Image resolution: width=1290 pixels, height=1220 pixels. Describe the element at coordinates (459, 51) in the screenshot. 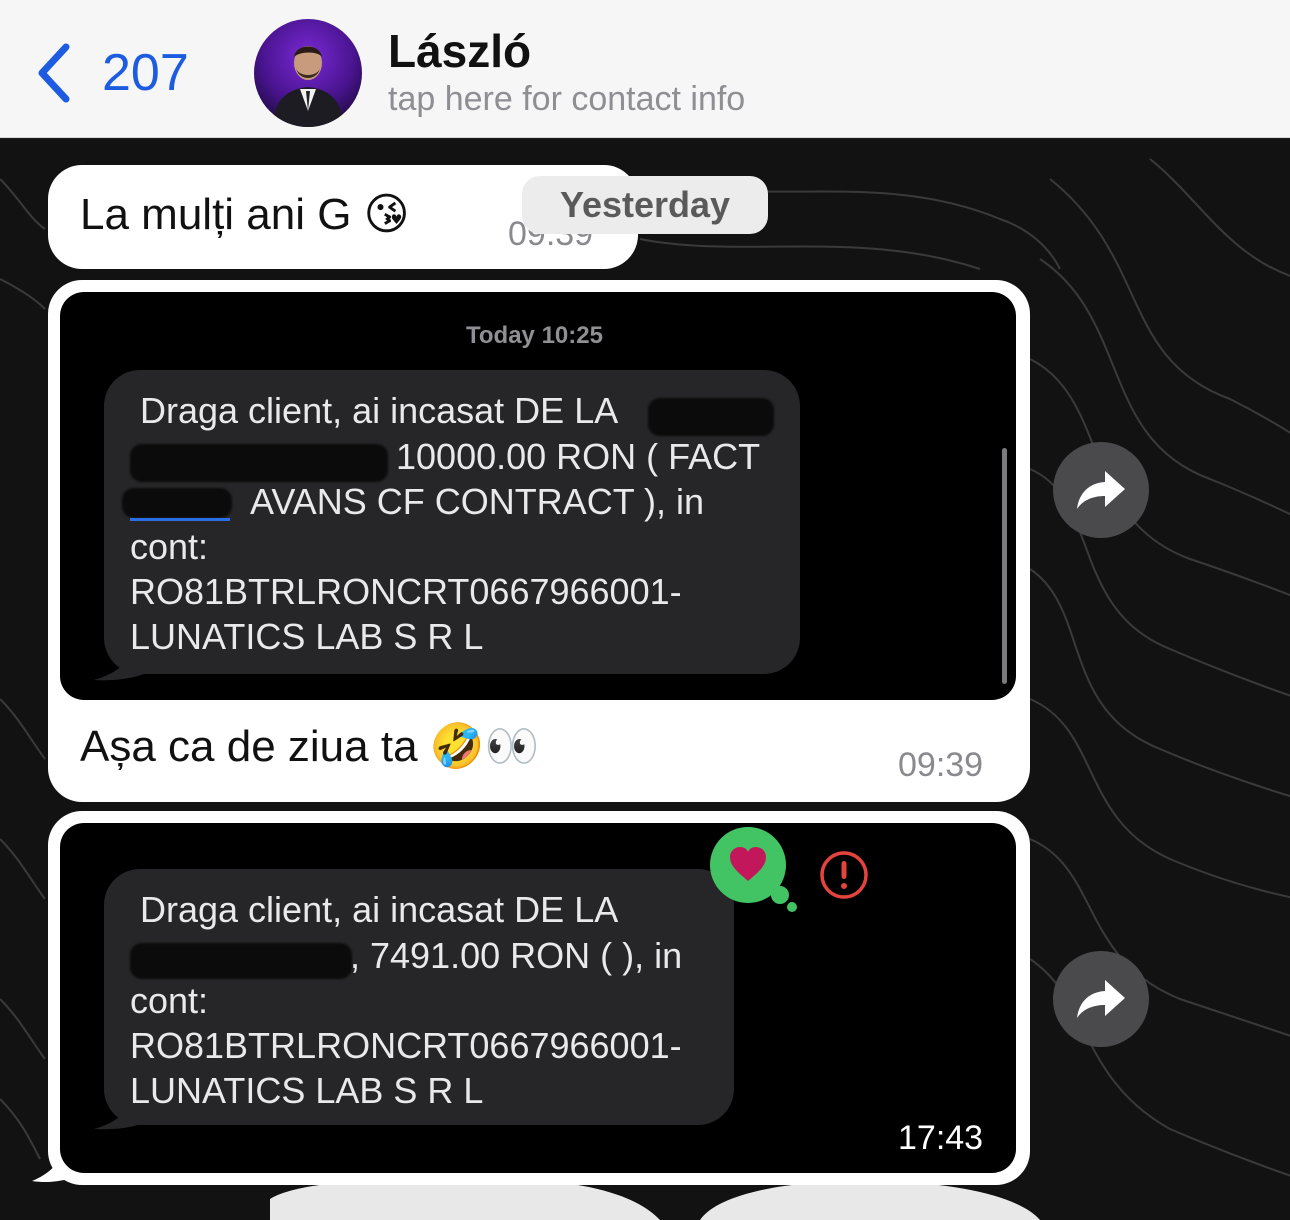

I see `contact-name: László` at that location.